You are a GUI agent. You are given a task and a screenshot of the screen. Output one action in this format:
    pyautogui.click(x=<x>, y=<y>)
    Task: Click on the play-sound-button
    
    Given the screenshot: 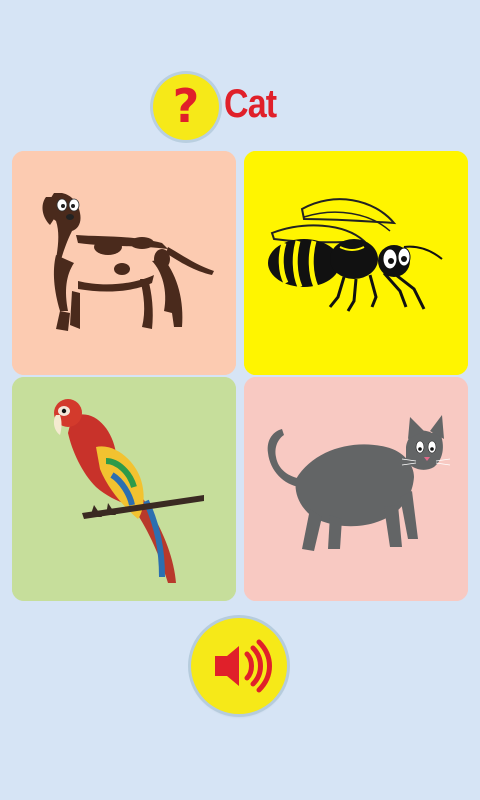 What is the action you would take?
    pyautogui.click(x=239, y=666)
    